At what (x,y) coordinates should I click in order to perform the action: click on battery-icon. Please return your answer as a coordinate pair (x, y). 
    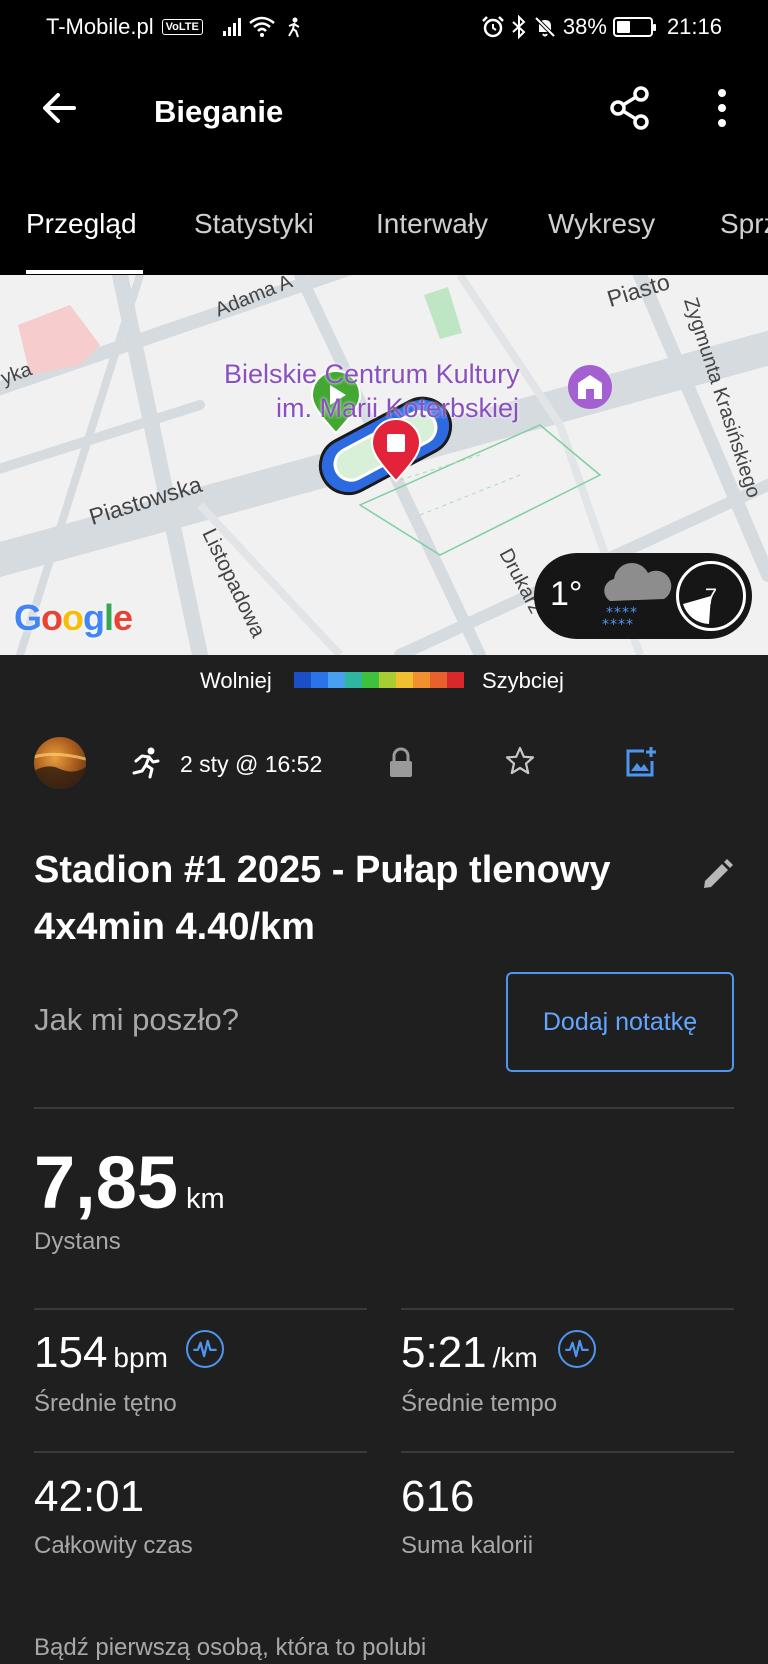
    Looking at the image, I should click on (634, 27).